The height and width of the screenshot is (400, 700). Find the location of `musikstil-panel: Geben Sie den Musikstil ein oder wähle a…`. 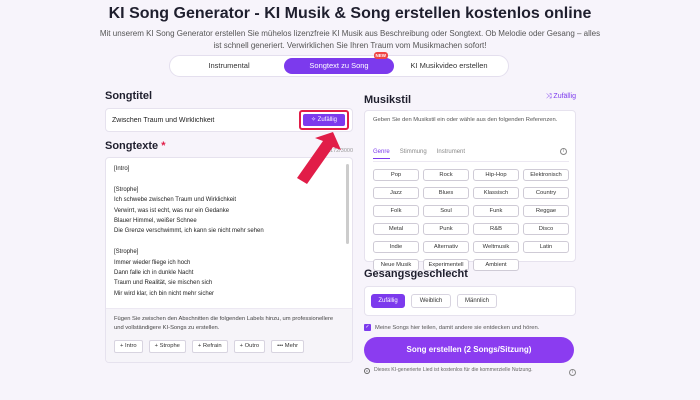

musikstil-panel: Geben Sie den Musikstil ein oder wähle a… is located at coordinates (470, 190).